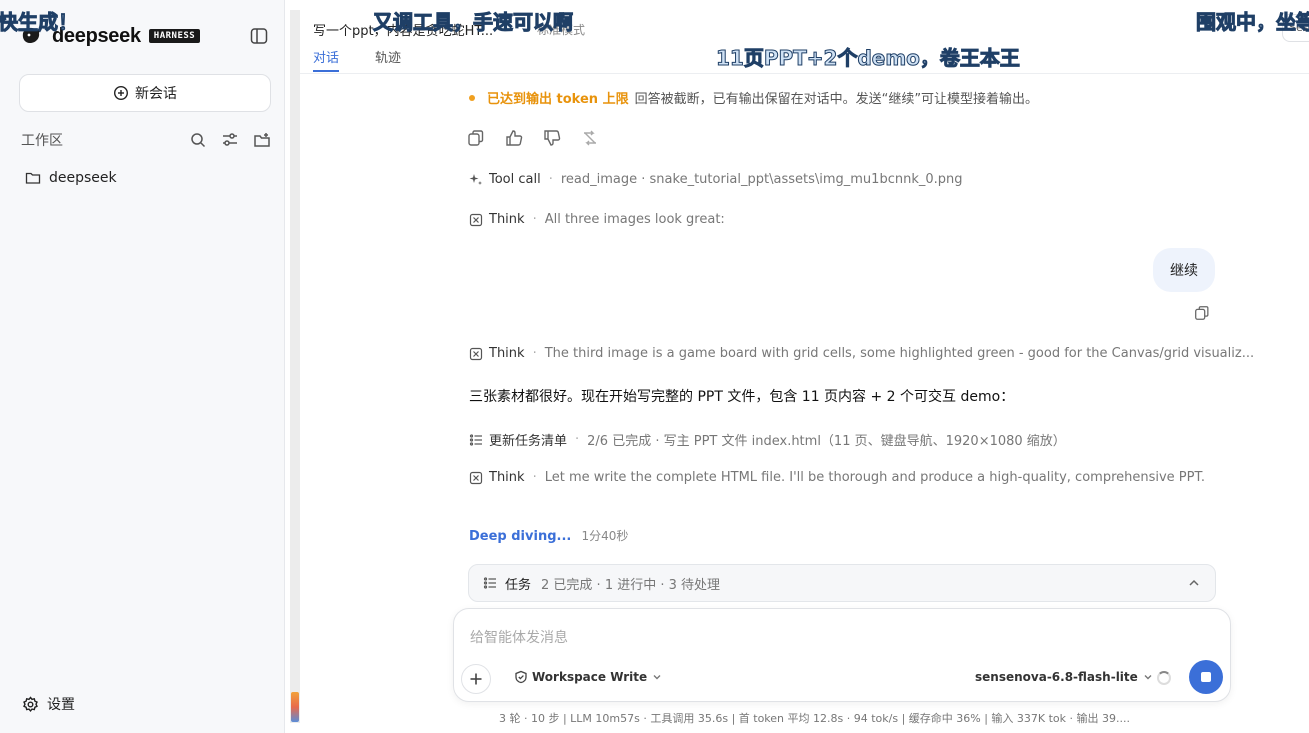 The height and width of the screenshot is (733, 1309). What do you see at coordinates (605, 536) in the screenshot?
I see `elapsed-time: 1分40秒` at bounding box center [605, 536].